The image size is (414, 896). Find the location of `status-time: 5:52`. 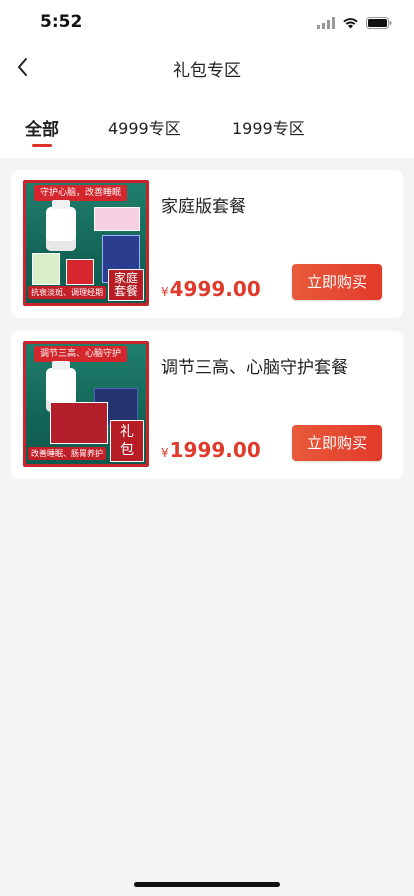

status-time: 5:52 is located at coordinates (61, 22).